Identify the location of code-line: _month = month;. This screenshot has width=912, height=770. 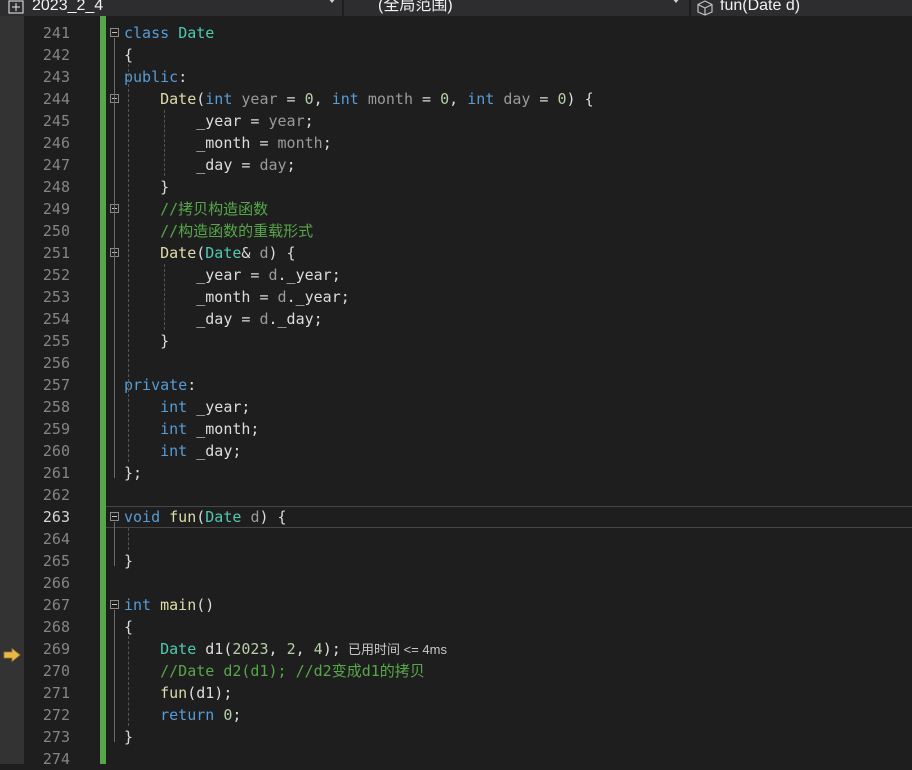
(227, 143).